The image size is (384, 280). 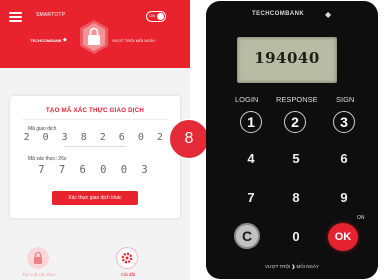 I want to click on techcombank-brand-text: TECHCOMBANK, so click(x=46, y=40).